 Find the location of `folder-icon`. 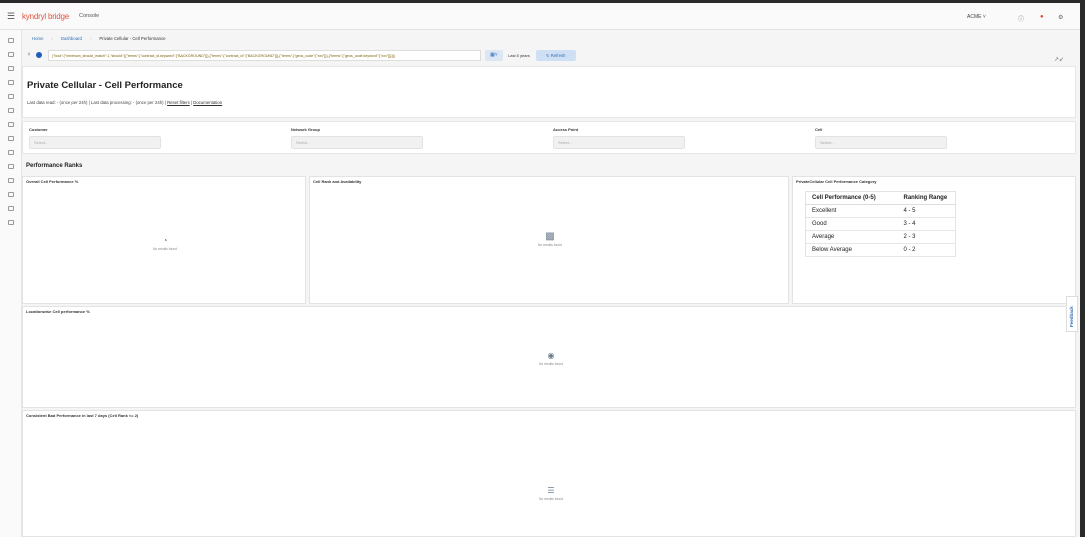

folder-icon is located at coordinates (11, 152).